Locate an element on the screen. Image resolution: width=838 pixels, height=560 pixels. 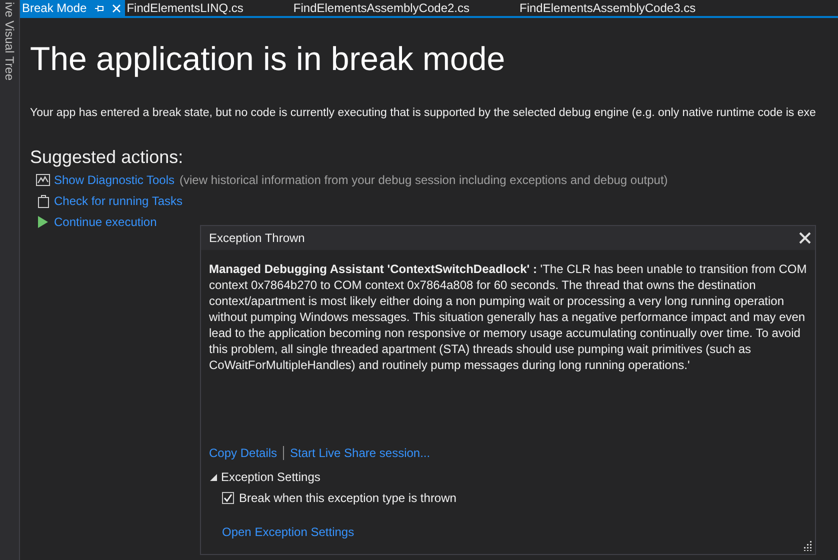
checkbox-label: Break when this exception type is thrown is located at coordinates (347, 498).